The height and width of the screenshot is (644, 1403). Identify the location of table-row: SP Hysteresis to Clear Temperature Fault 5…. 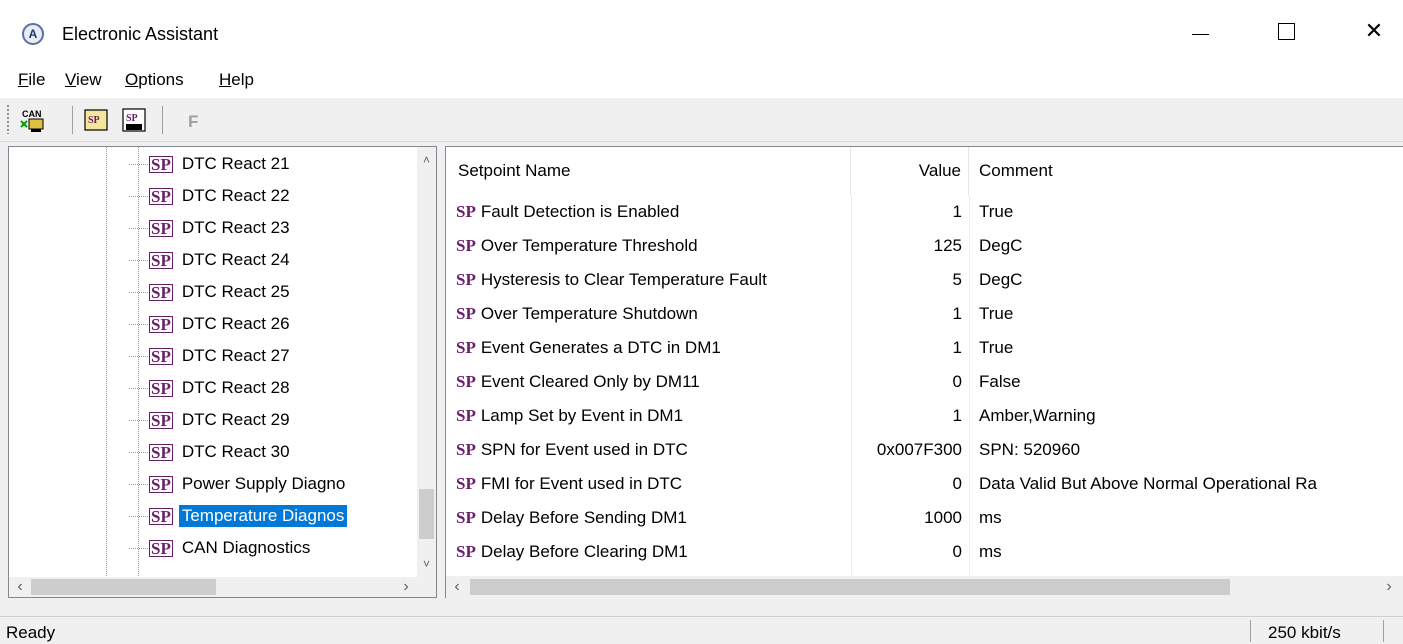
(924, 280).